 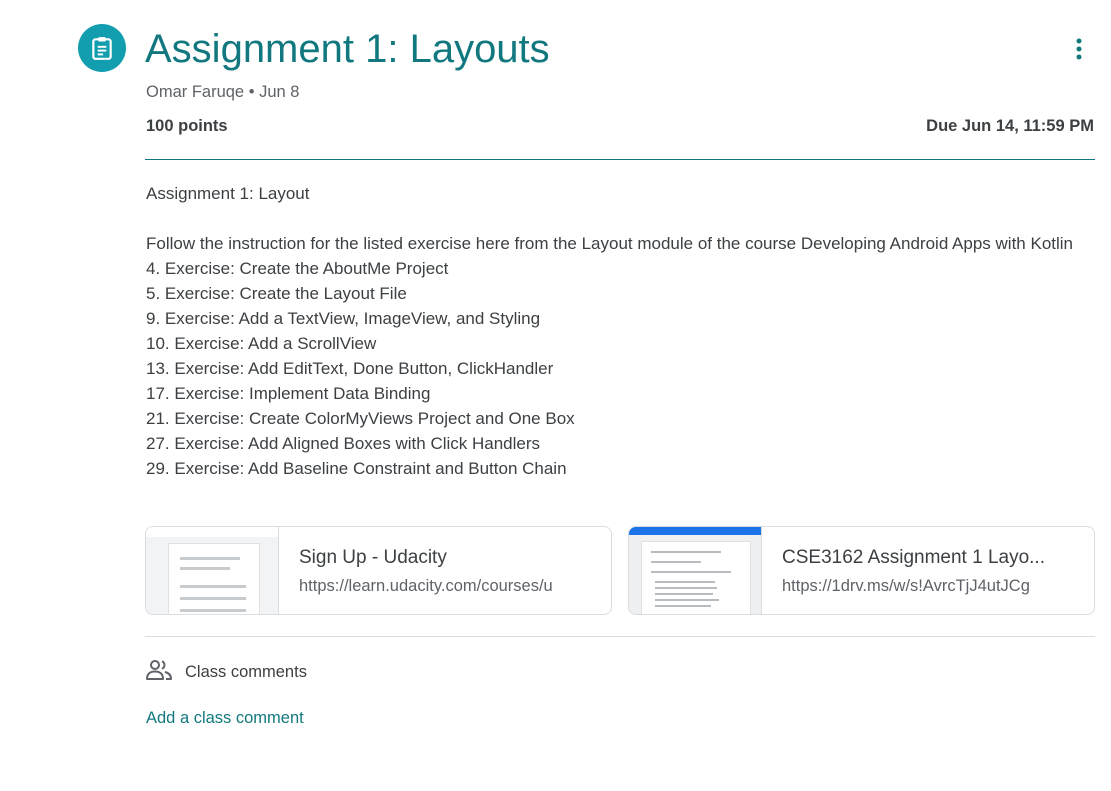 I want to click on assignment-meta: Omar Faruqe • Jun 8, so click(x=222, y=92).